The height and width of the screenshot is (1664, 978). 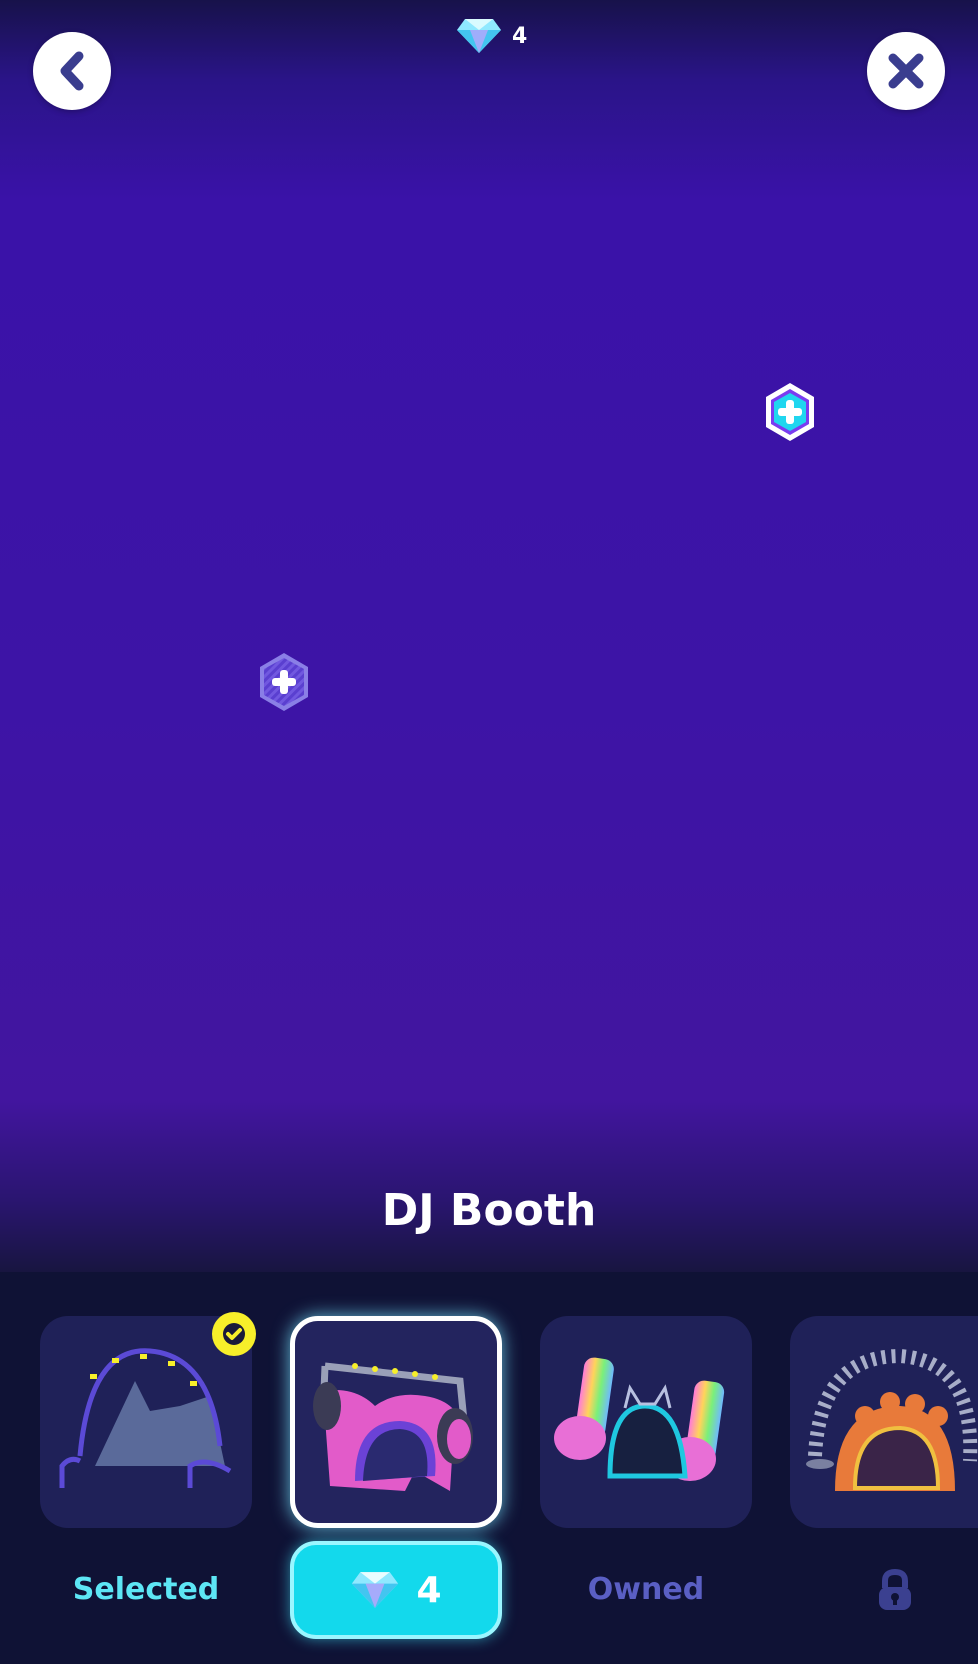 What do you see at coordinates (146, 1589) in the screenshot?
I see `status-selected-label: Selected` at bounding box center [146, 1589].